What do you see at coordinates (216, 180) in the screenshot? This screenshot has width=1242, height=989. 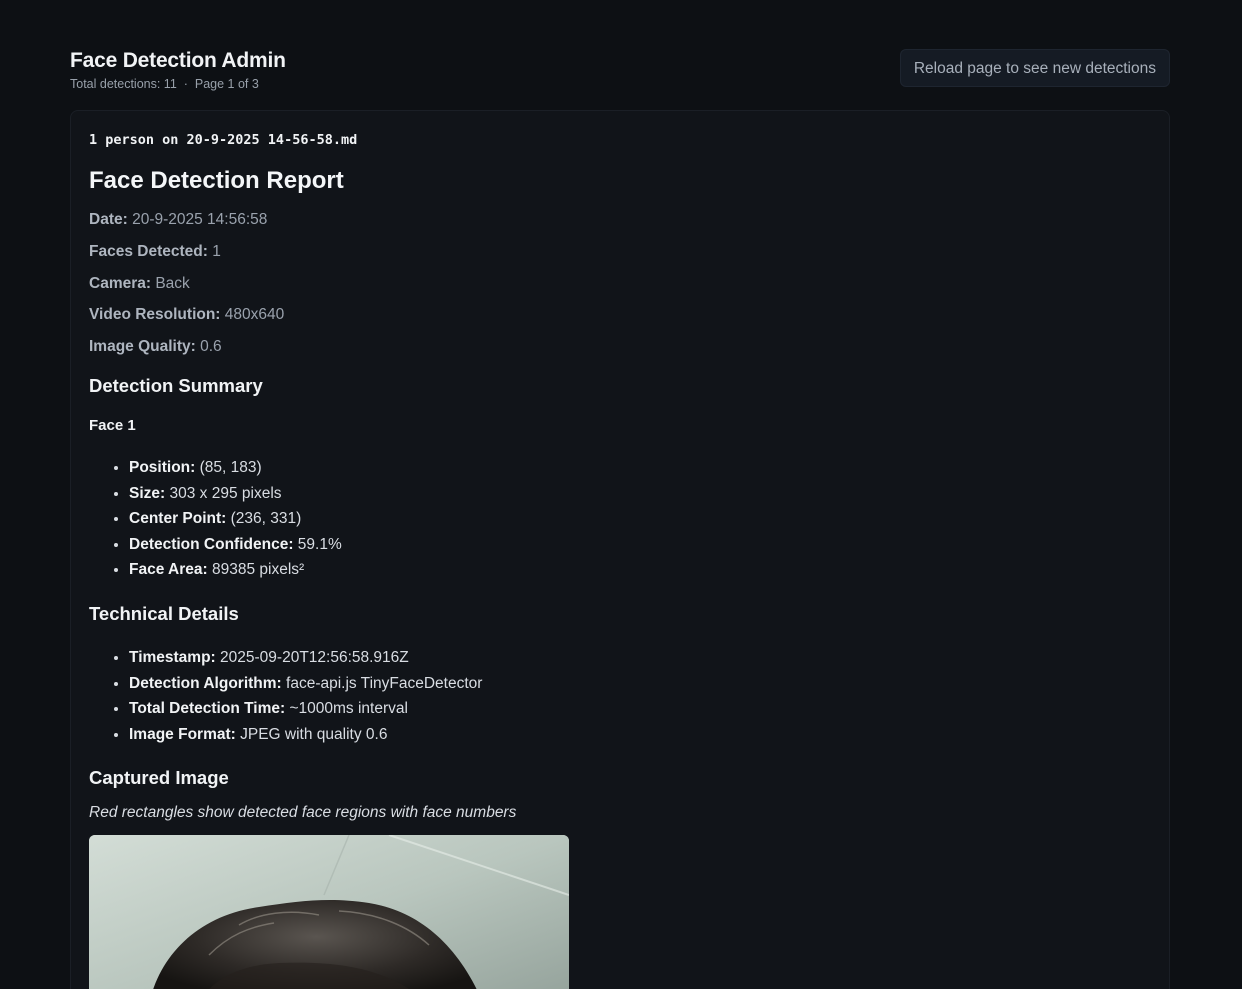 I see `report-title: Face Detection Report` at bounding box center [216, 180].